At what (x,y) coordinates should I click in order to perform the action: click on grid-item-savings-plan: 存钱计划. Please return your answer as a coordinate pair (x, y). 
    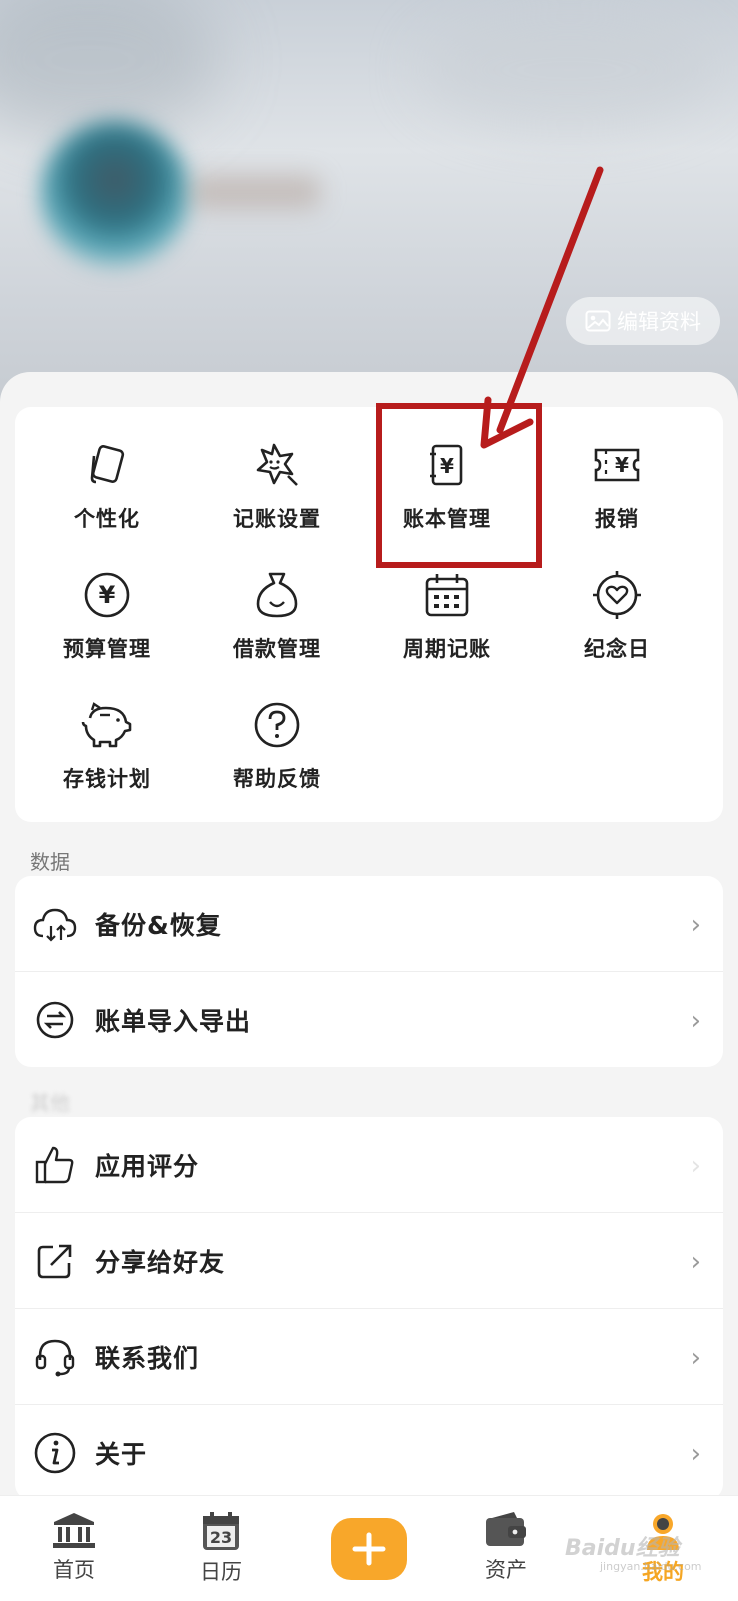
    Looking at the image, I should click on (107, 757).